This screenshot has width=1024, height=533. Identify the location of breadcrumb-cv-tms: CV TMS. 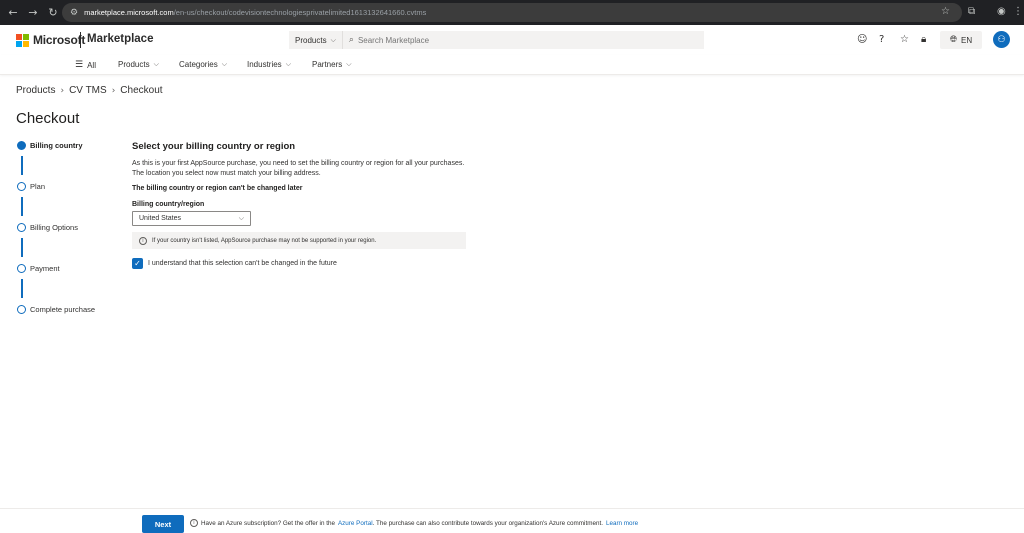
(88, 90).